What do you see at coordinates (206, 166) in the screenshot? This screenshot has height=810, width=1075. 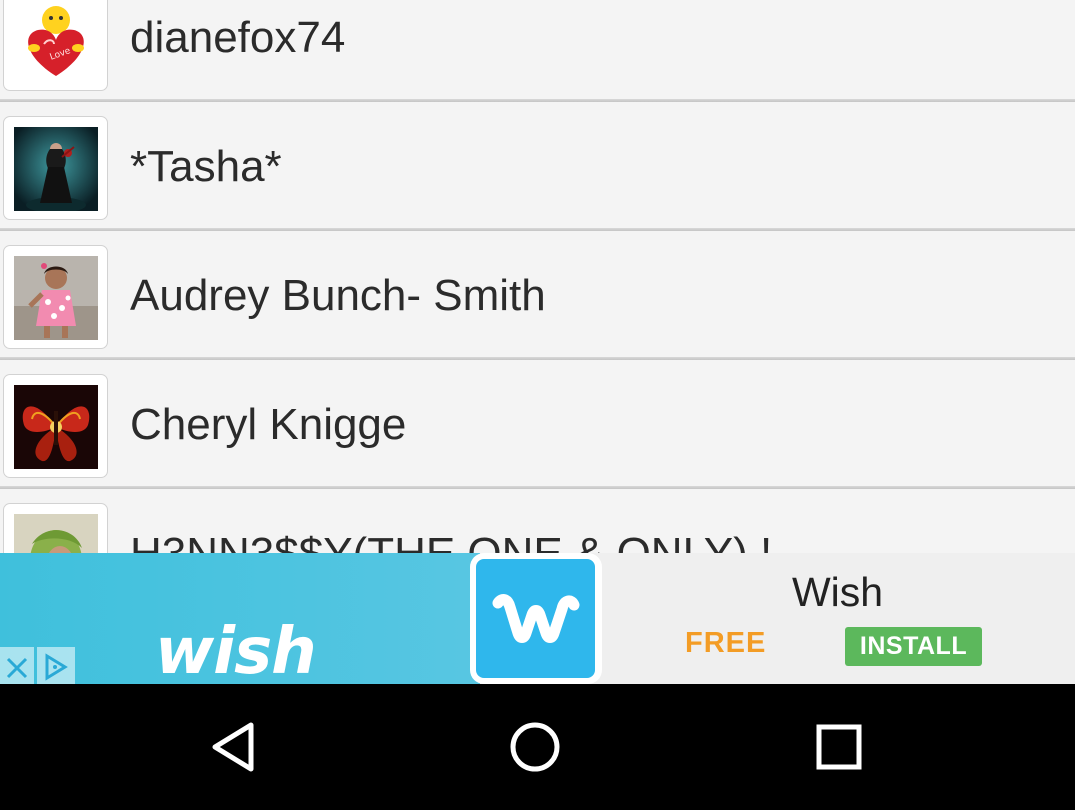 I see `contact-name: *Tasha*` at bounding box center [206, 166].